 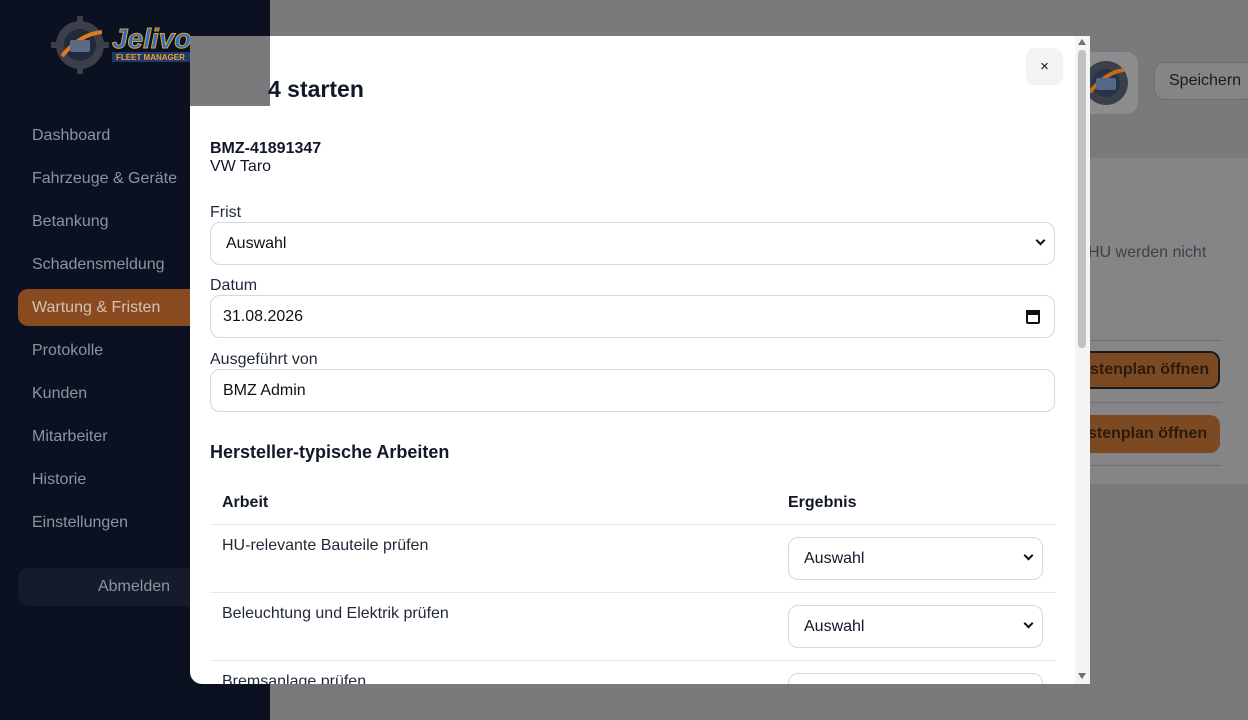 What do you see at coordinates (226, 212) in the screenshot?
I see `frist-label: Frist` at bounding box center [226, 212].